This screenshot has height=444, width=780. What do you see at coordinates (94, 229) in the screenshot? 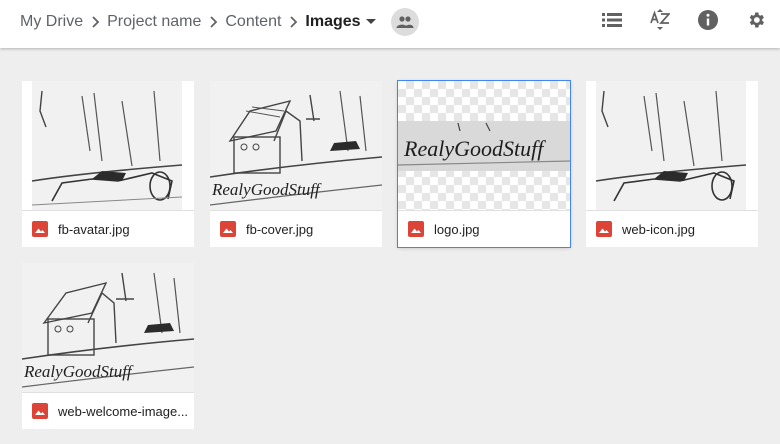
I see `file-name: fb-avatar.jpg` at bounding box center [94, 229].